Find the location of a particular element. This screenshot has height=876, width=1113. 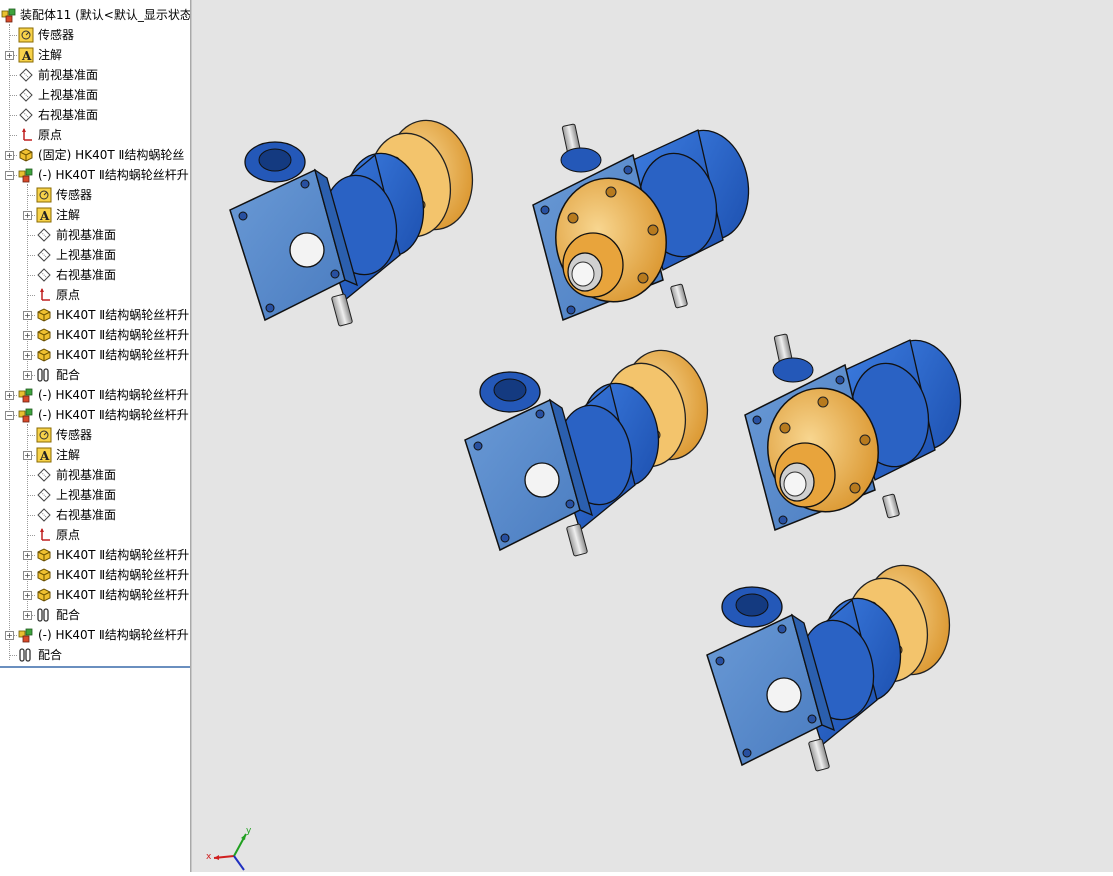

tree-root-assembly: 装配体11 (默认<默认_显示状态 is located at coordinates (95, 15).